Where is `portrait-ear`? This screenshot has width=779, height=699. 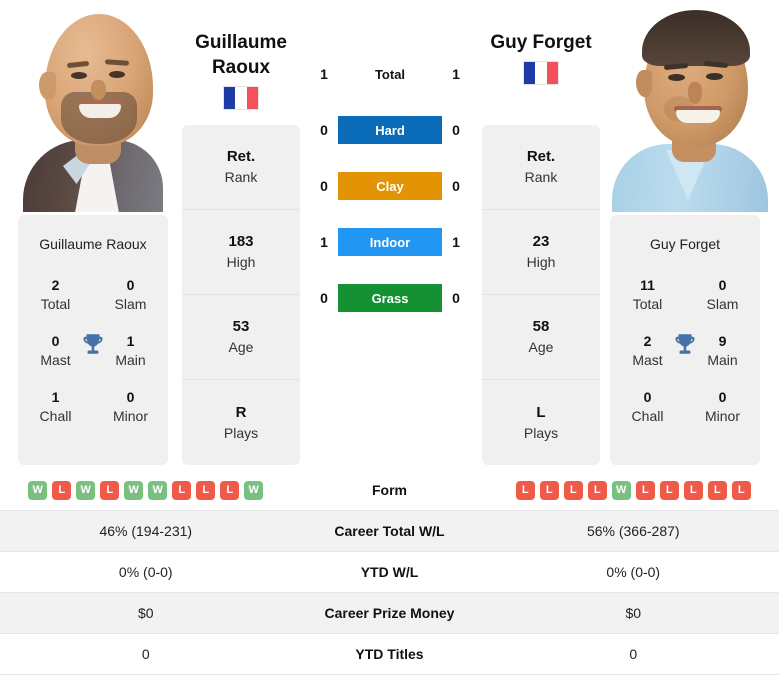
portrait-ear is located at coordinates (644, 83).